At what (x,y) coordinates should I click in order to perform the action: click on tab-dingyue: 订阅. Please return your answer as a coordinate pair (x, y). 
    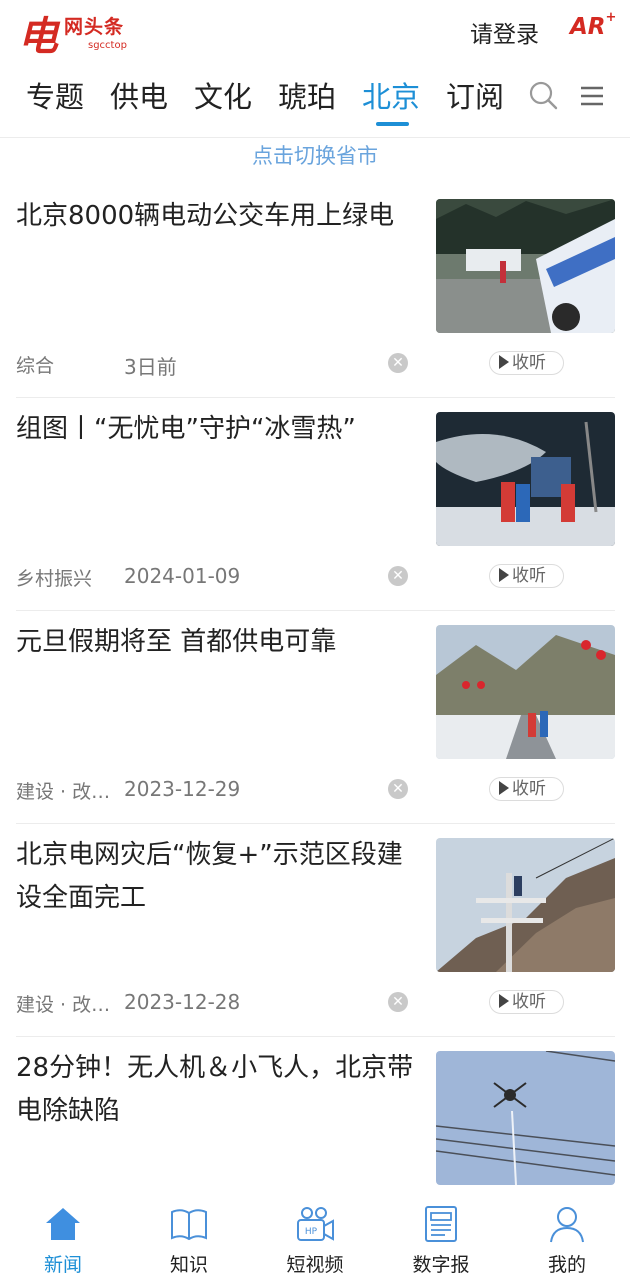
    Looking at the image, I should click on (475, 95).